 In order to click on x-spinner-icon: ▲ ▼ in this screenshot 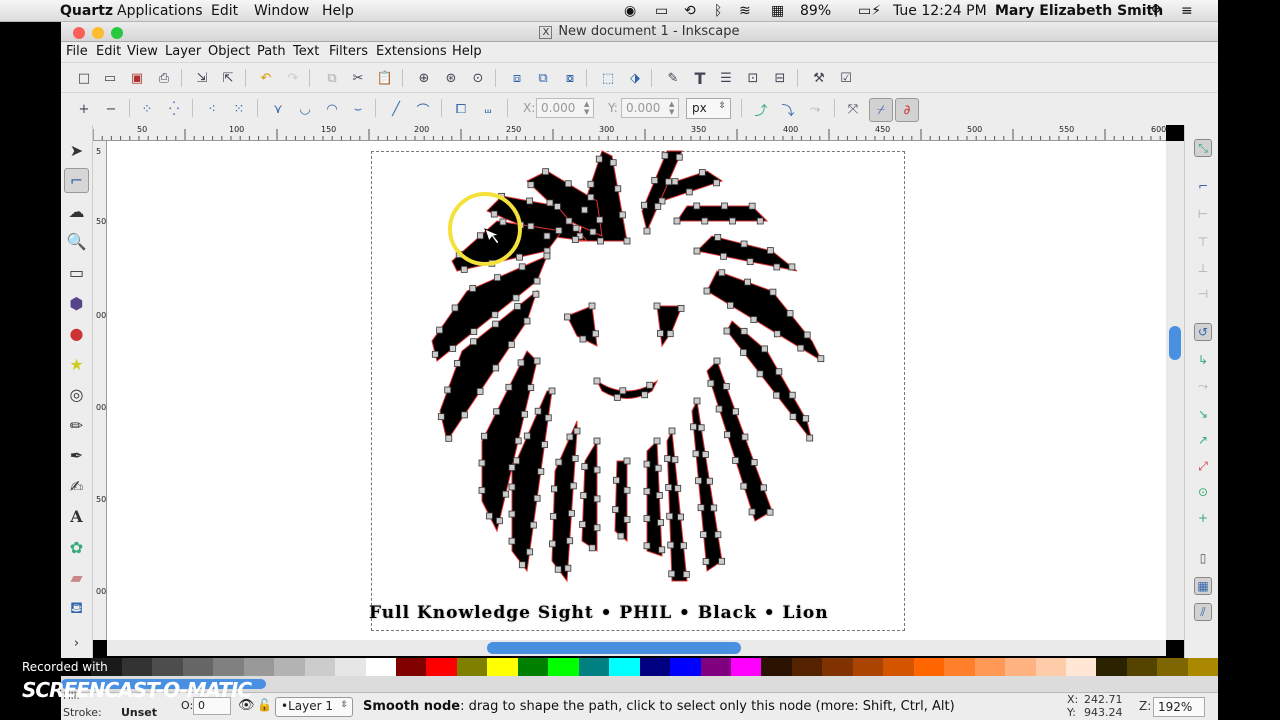, I will do `click(588, 108)`.